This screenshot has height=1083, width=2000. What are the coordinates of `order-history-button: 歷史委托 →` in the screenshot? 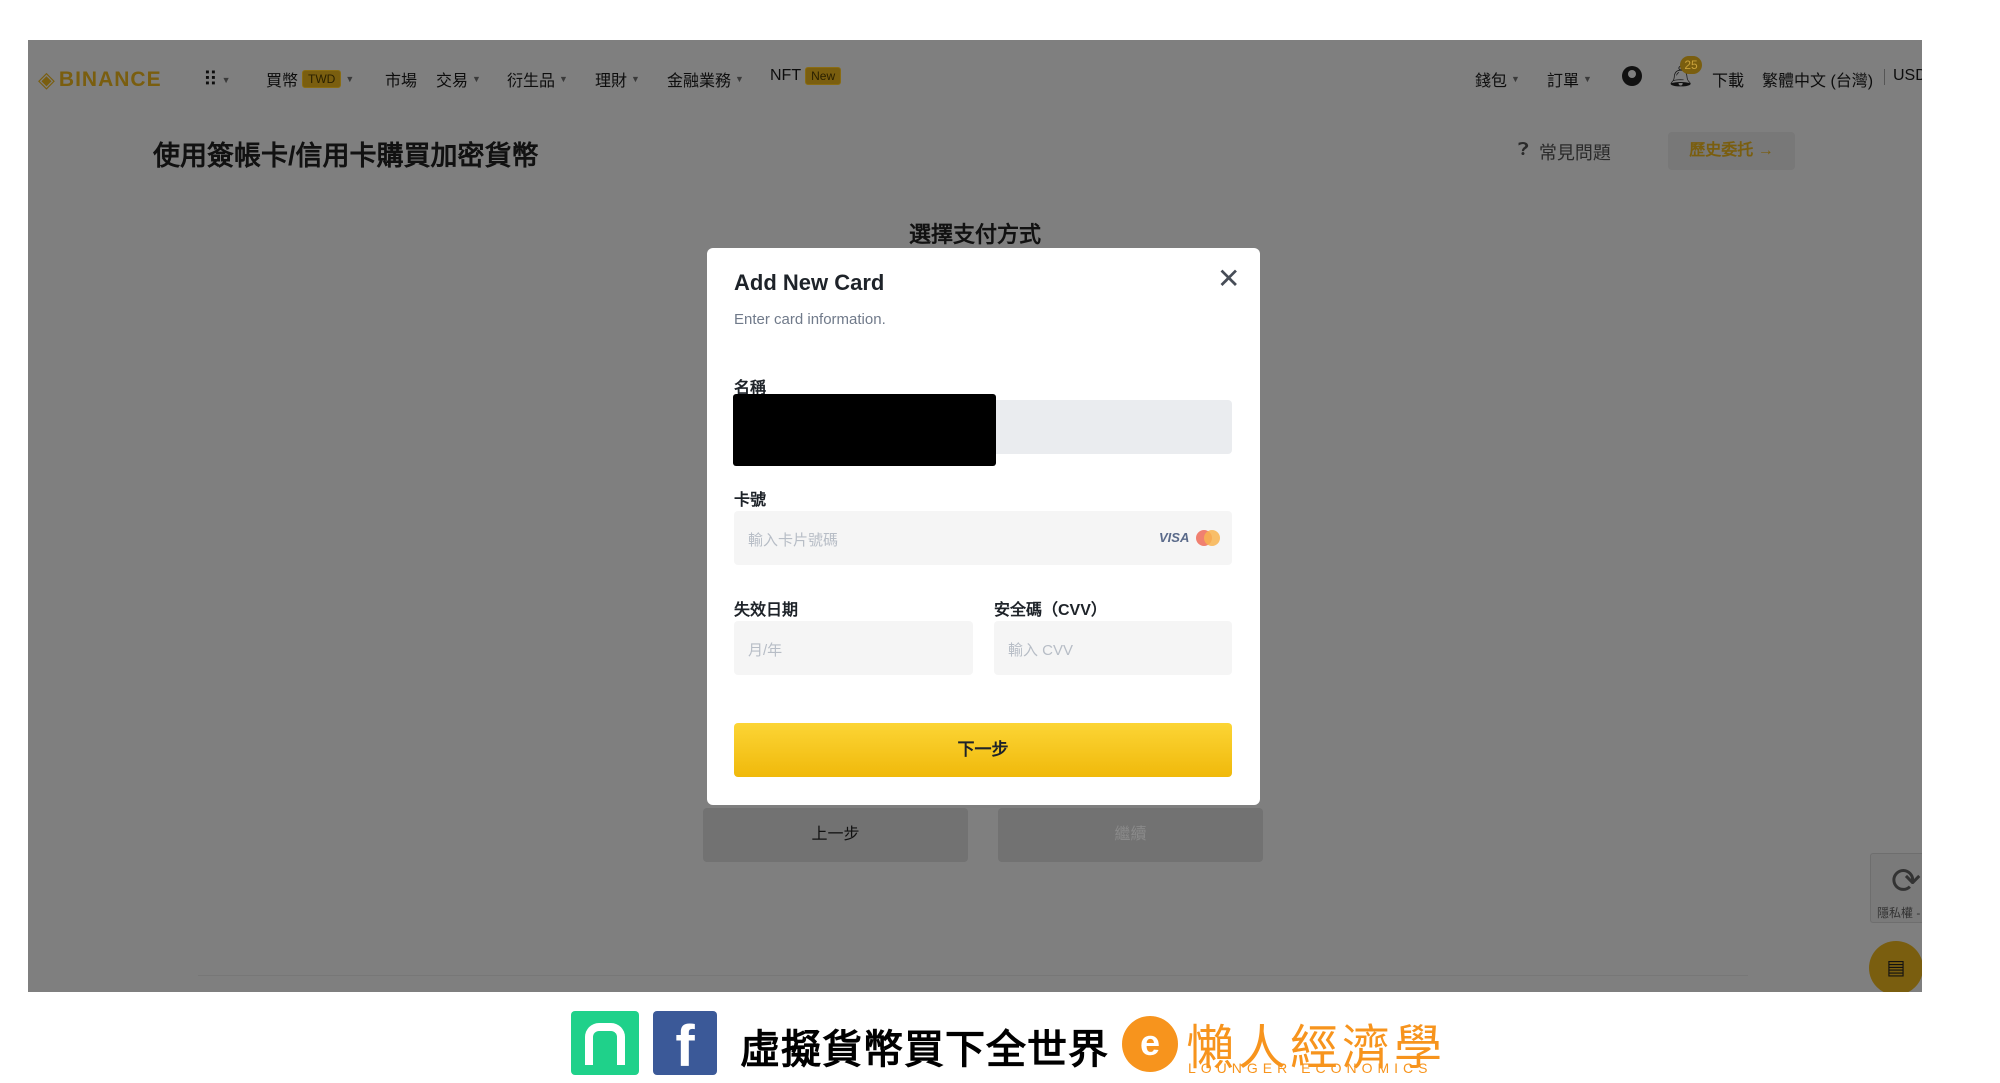 It's located at (1731, 151).